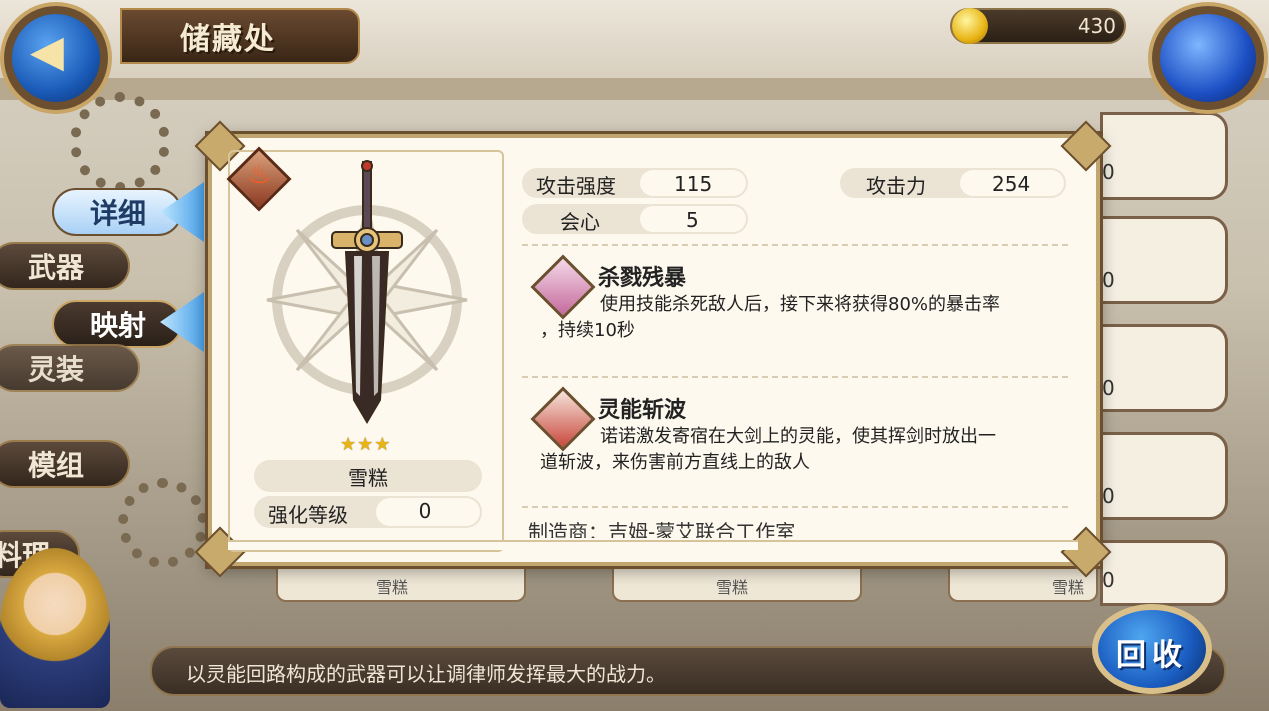  What do you see at coordinates (675, 462) in the screenshot?
I see `skill-description: 道斩波，来伤害前方直线上的敌人` at bounding box center [675, 462].